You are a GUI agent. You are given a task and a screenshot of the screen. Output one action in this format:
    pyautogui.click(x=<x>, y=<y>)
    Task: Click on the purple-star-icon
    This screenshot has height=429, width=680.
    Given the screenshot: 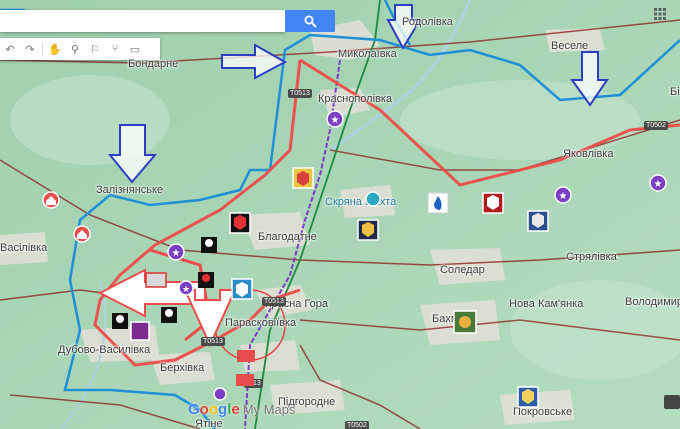 What is the action you would take?
    pyautogui.click(x=220, y=394)
    